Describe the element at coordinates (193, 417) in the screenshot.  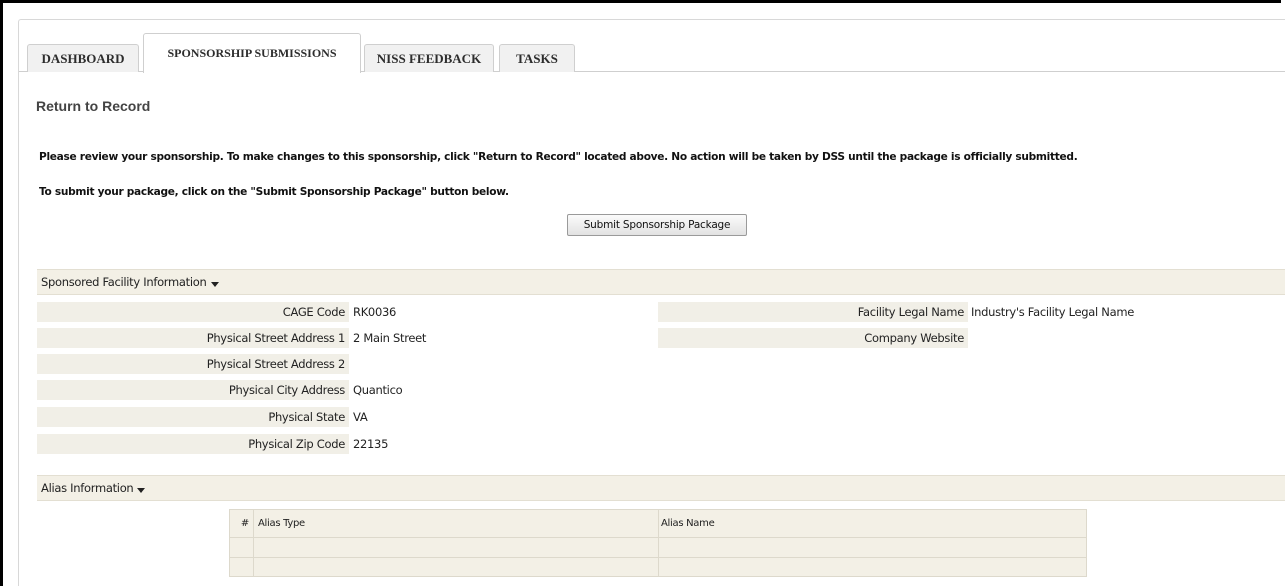
I see `state-label: Physical State` at that location.